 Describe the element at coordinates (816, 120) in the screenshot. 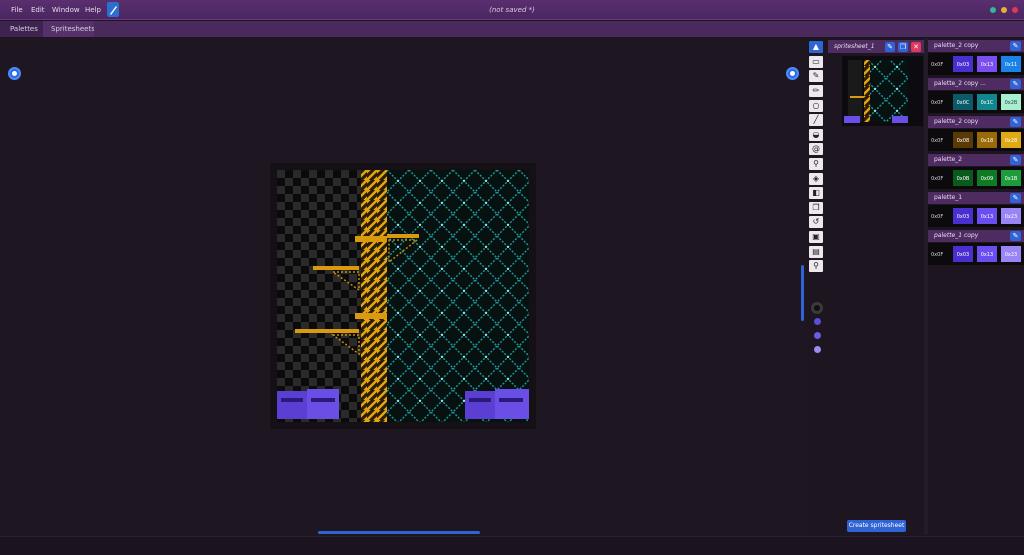

I see `line-tool: ╱` at that location.